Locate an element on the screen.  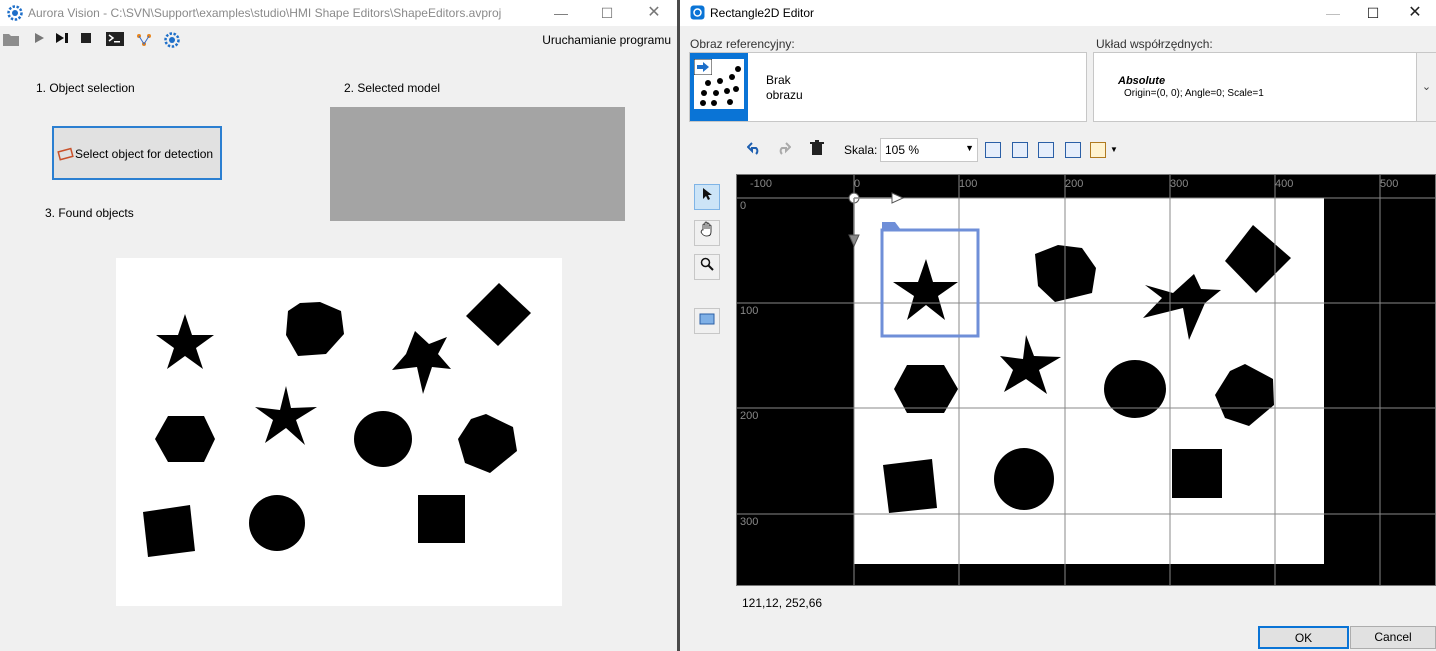
reference-image-label: Obraz referencyjny: is located at coordinates (742, 44).